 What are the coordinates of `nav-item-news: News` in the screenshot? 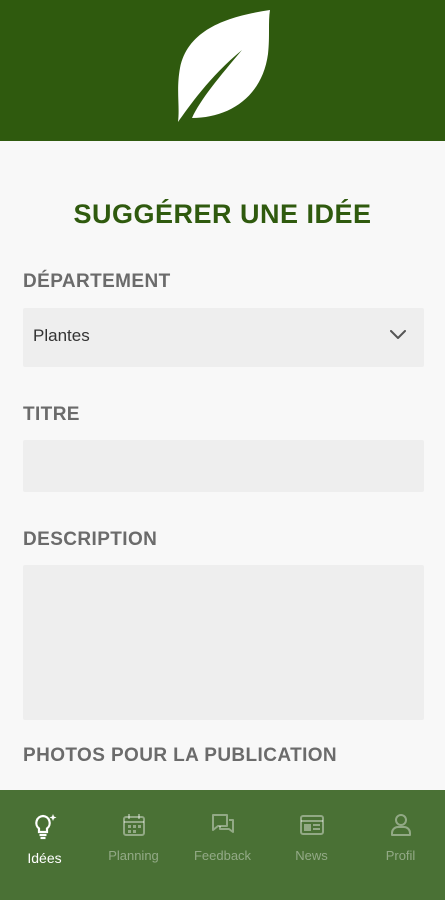 It's located at (311, 837).